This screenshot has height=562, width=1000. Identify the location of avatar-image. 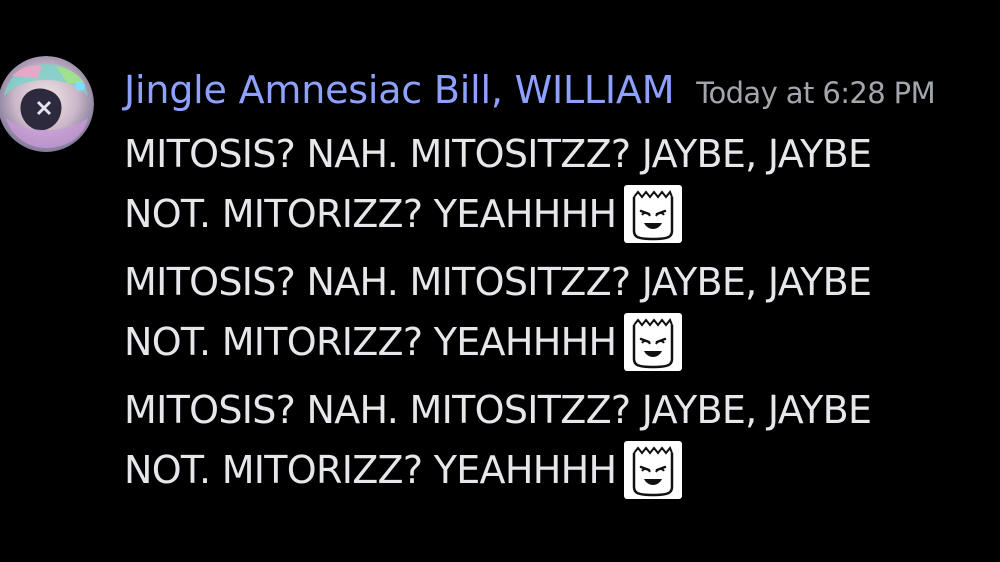
(47, 104).